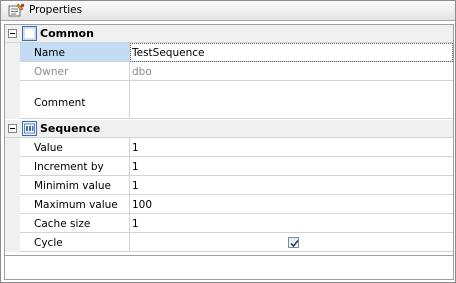 The height and width of the screenshot is (283, 456). I want to click on property-row-comment: Comment, so click(229, 100).